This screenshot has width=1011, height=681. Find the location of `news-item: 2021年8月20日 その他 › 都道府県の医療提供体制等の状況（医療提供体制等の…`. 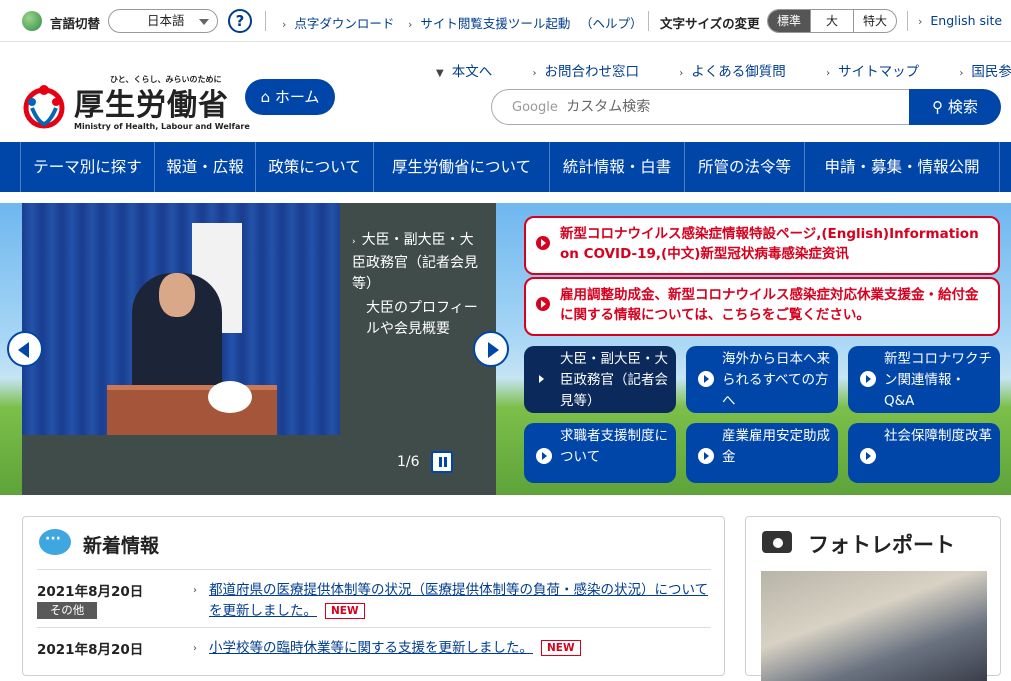

news-item: 2021年8月20日 その他 › 都道府県の医療提供体制等の状況（医療提供体制等の… is located at coordinates (374, 598).